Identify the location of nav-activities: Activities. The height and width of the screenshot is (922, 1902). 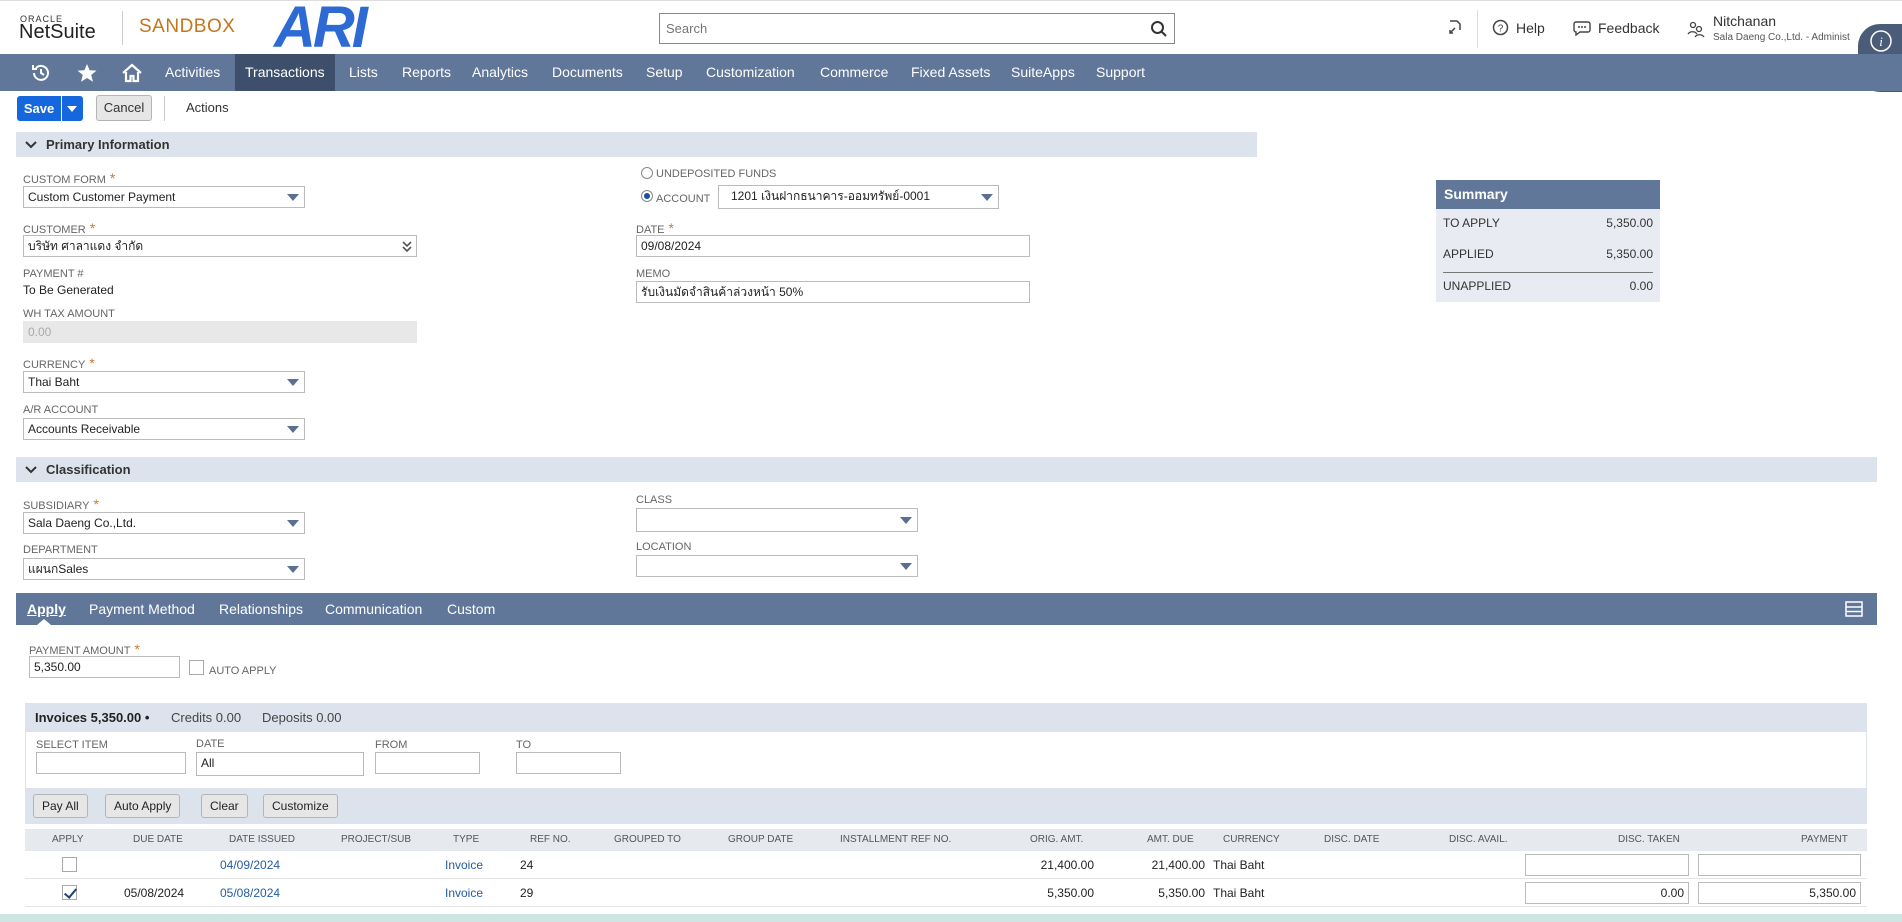
(192, 72).